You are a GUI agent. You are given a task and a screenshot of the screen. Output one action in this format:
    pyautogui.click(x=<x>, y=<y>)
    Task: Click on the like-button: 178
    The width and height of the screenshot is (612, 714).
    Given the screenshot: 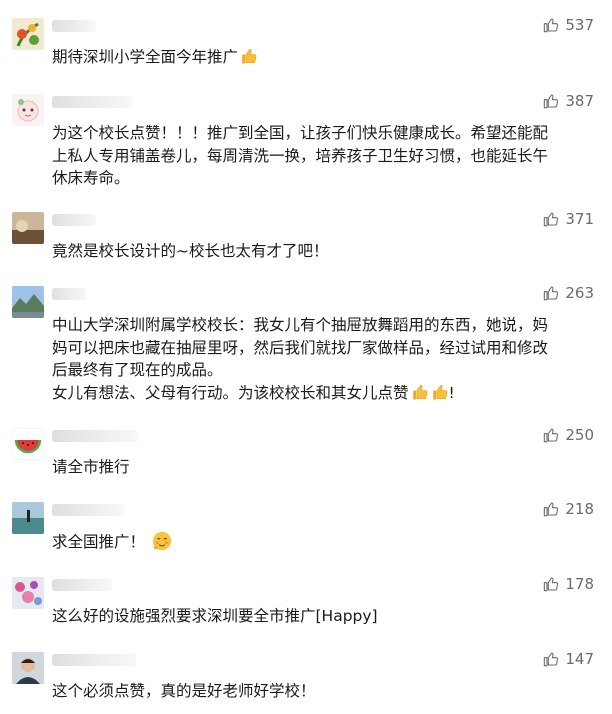 What is the action you would take?
    pyautogui.click(x=568, y=584)
    